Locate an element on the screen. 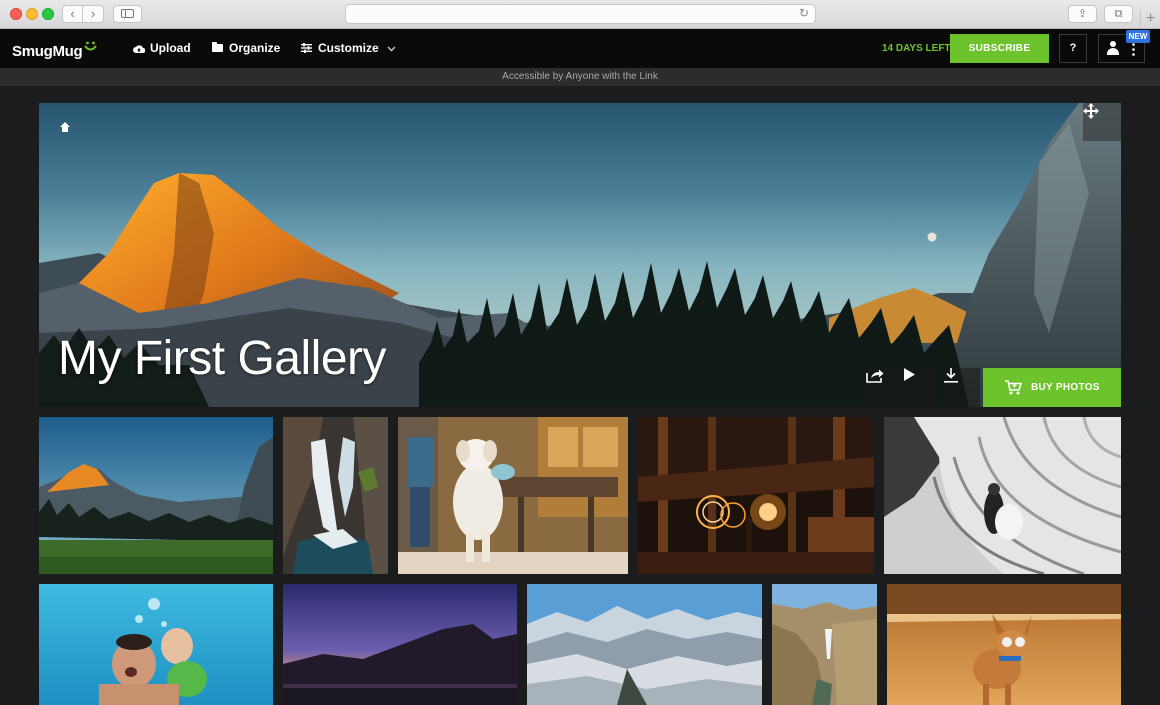 Image resolution: width=1160 pixels, height=705 pixels. light-painting-image is located at coordinates (756, 495).